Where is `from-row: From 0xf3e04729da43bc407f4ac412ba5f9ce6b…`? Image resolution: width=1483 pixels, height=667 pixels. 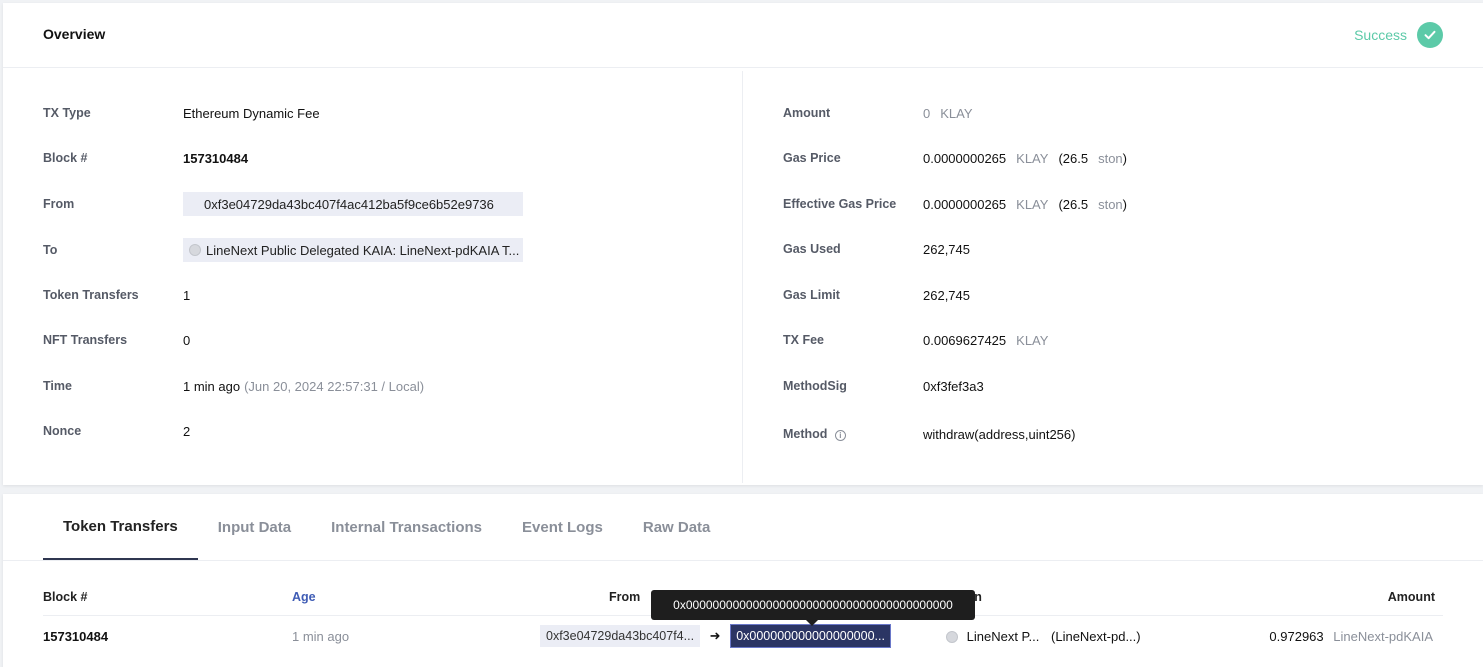 from-row: From 0xf3e04729da43bc407f4ac412ba5f9ce6b… is located at coordinates (283, 204).